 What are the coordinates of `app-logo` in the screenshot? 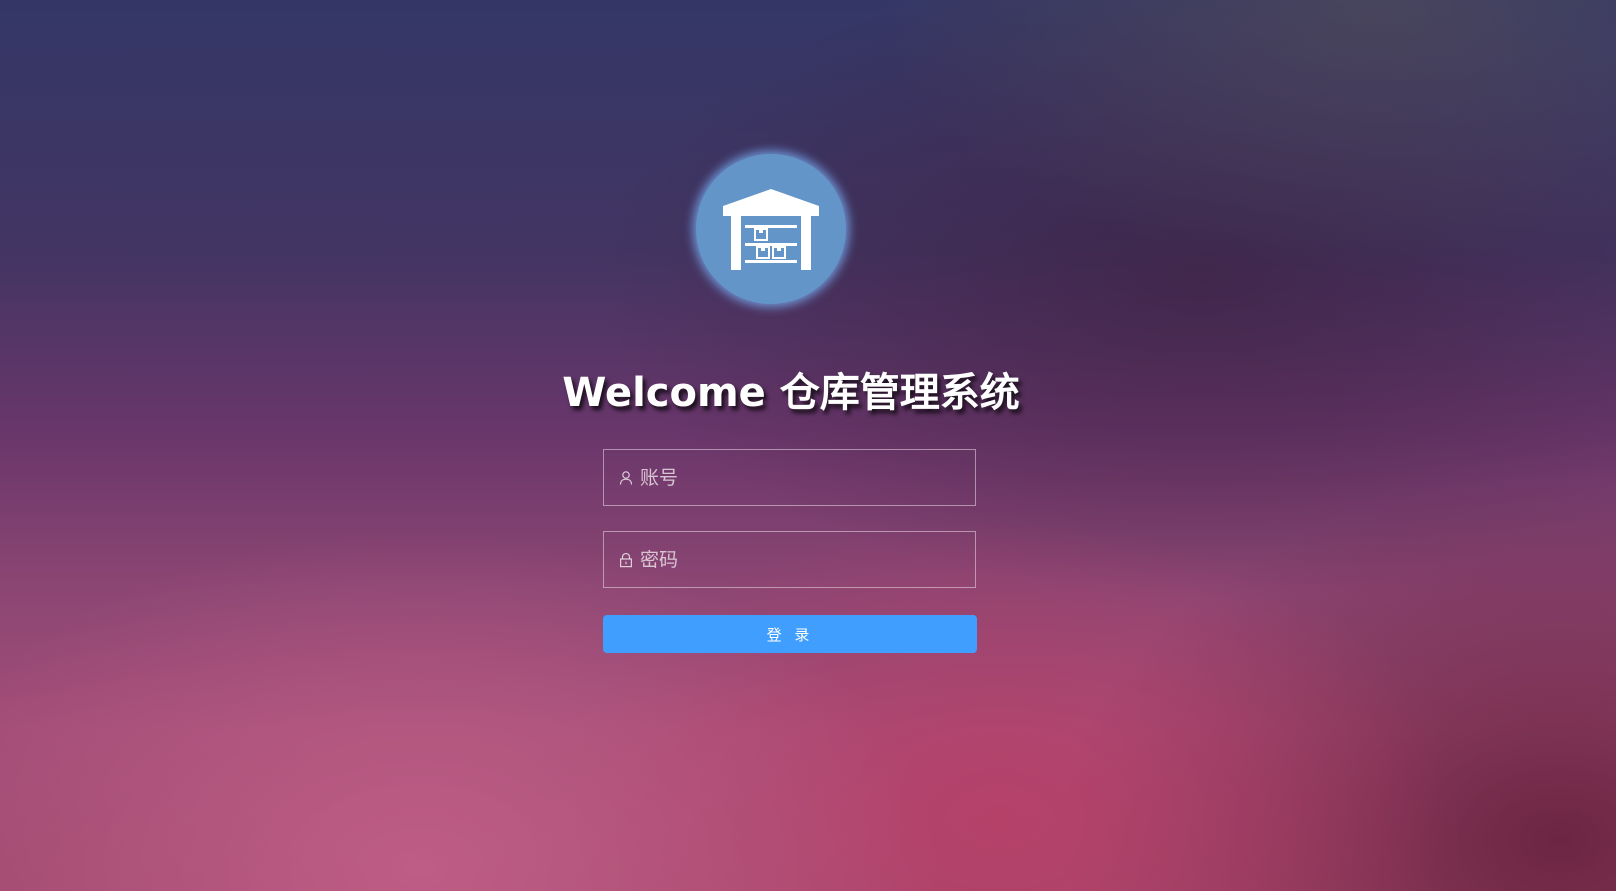 It's located at (771, 229).